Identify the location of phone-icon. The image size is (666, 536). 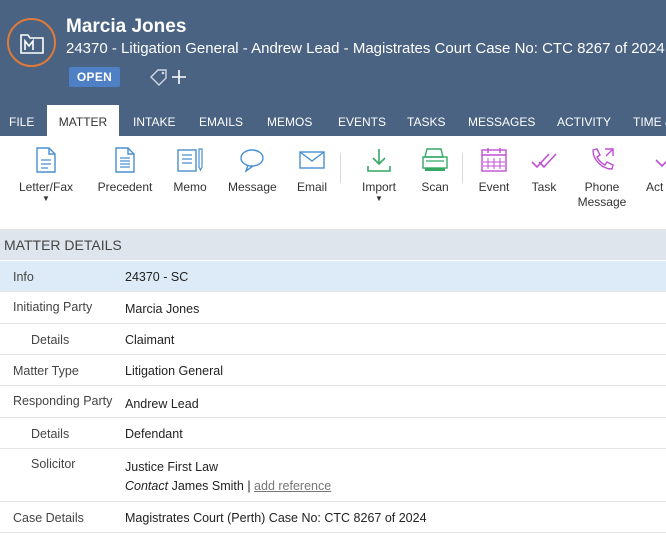
(603, 159).